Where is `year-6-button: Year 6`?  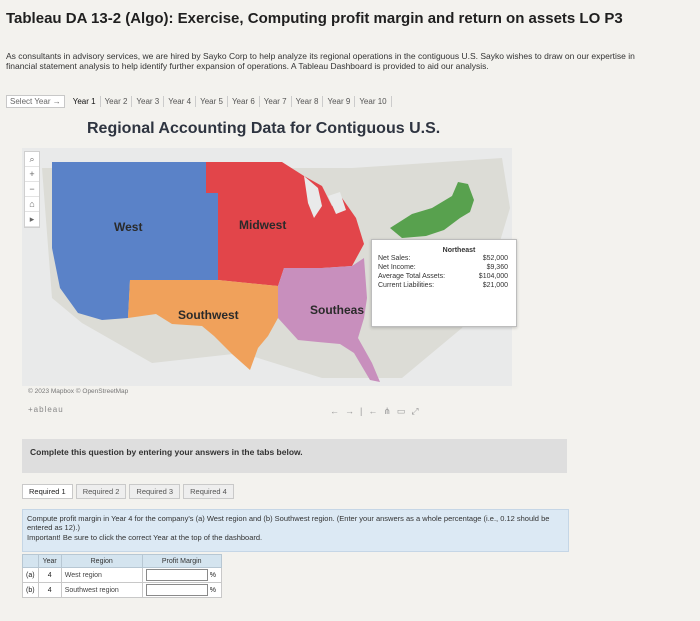 year-6-button: Year 6 is located at coordinates (244, 101).